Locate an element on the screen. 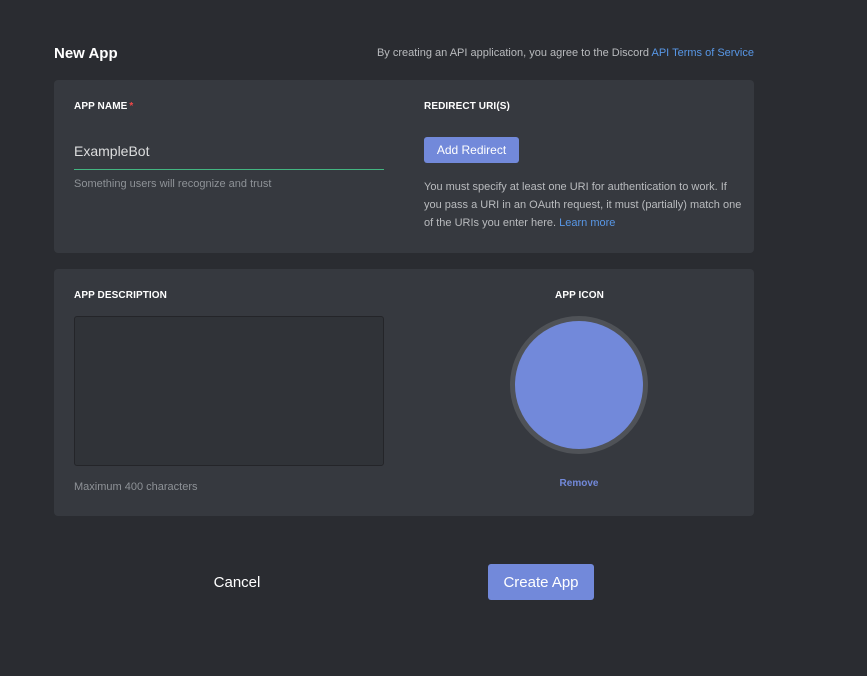  app-icon-label: APP ICON is located at coordinates (579, 295).